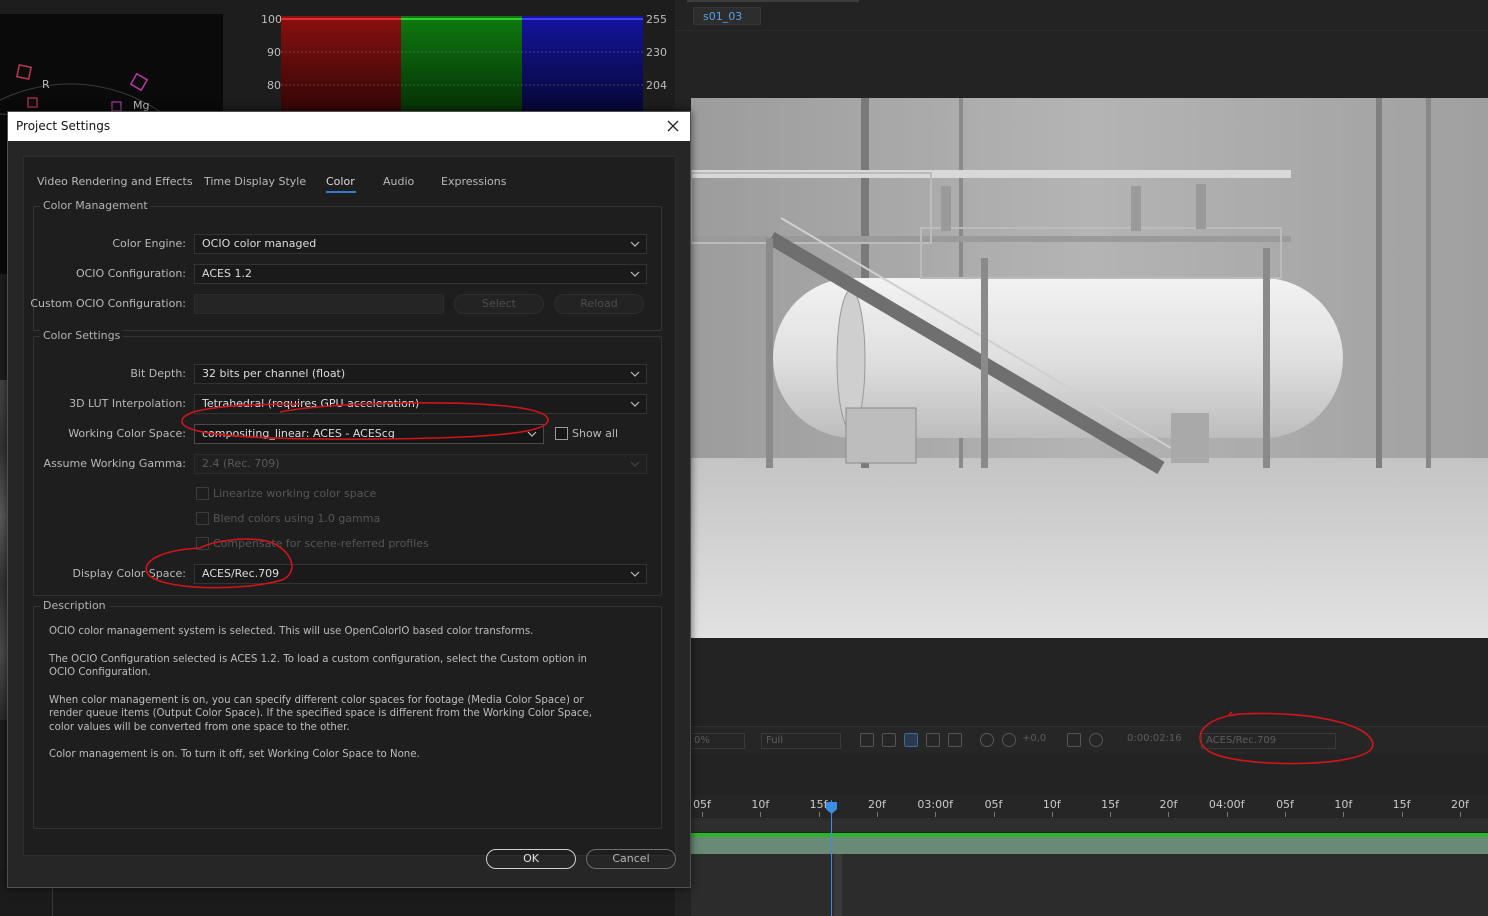 The width and height of the screenshot is (1488, 916). Describe the element at coordinates (599, 304) in the screenshot. I see `reload-button: Reload` at that location.